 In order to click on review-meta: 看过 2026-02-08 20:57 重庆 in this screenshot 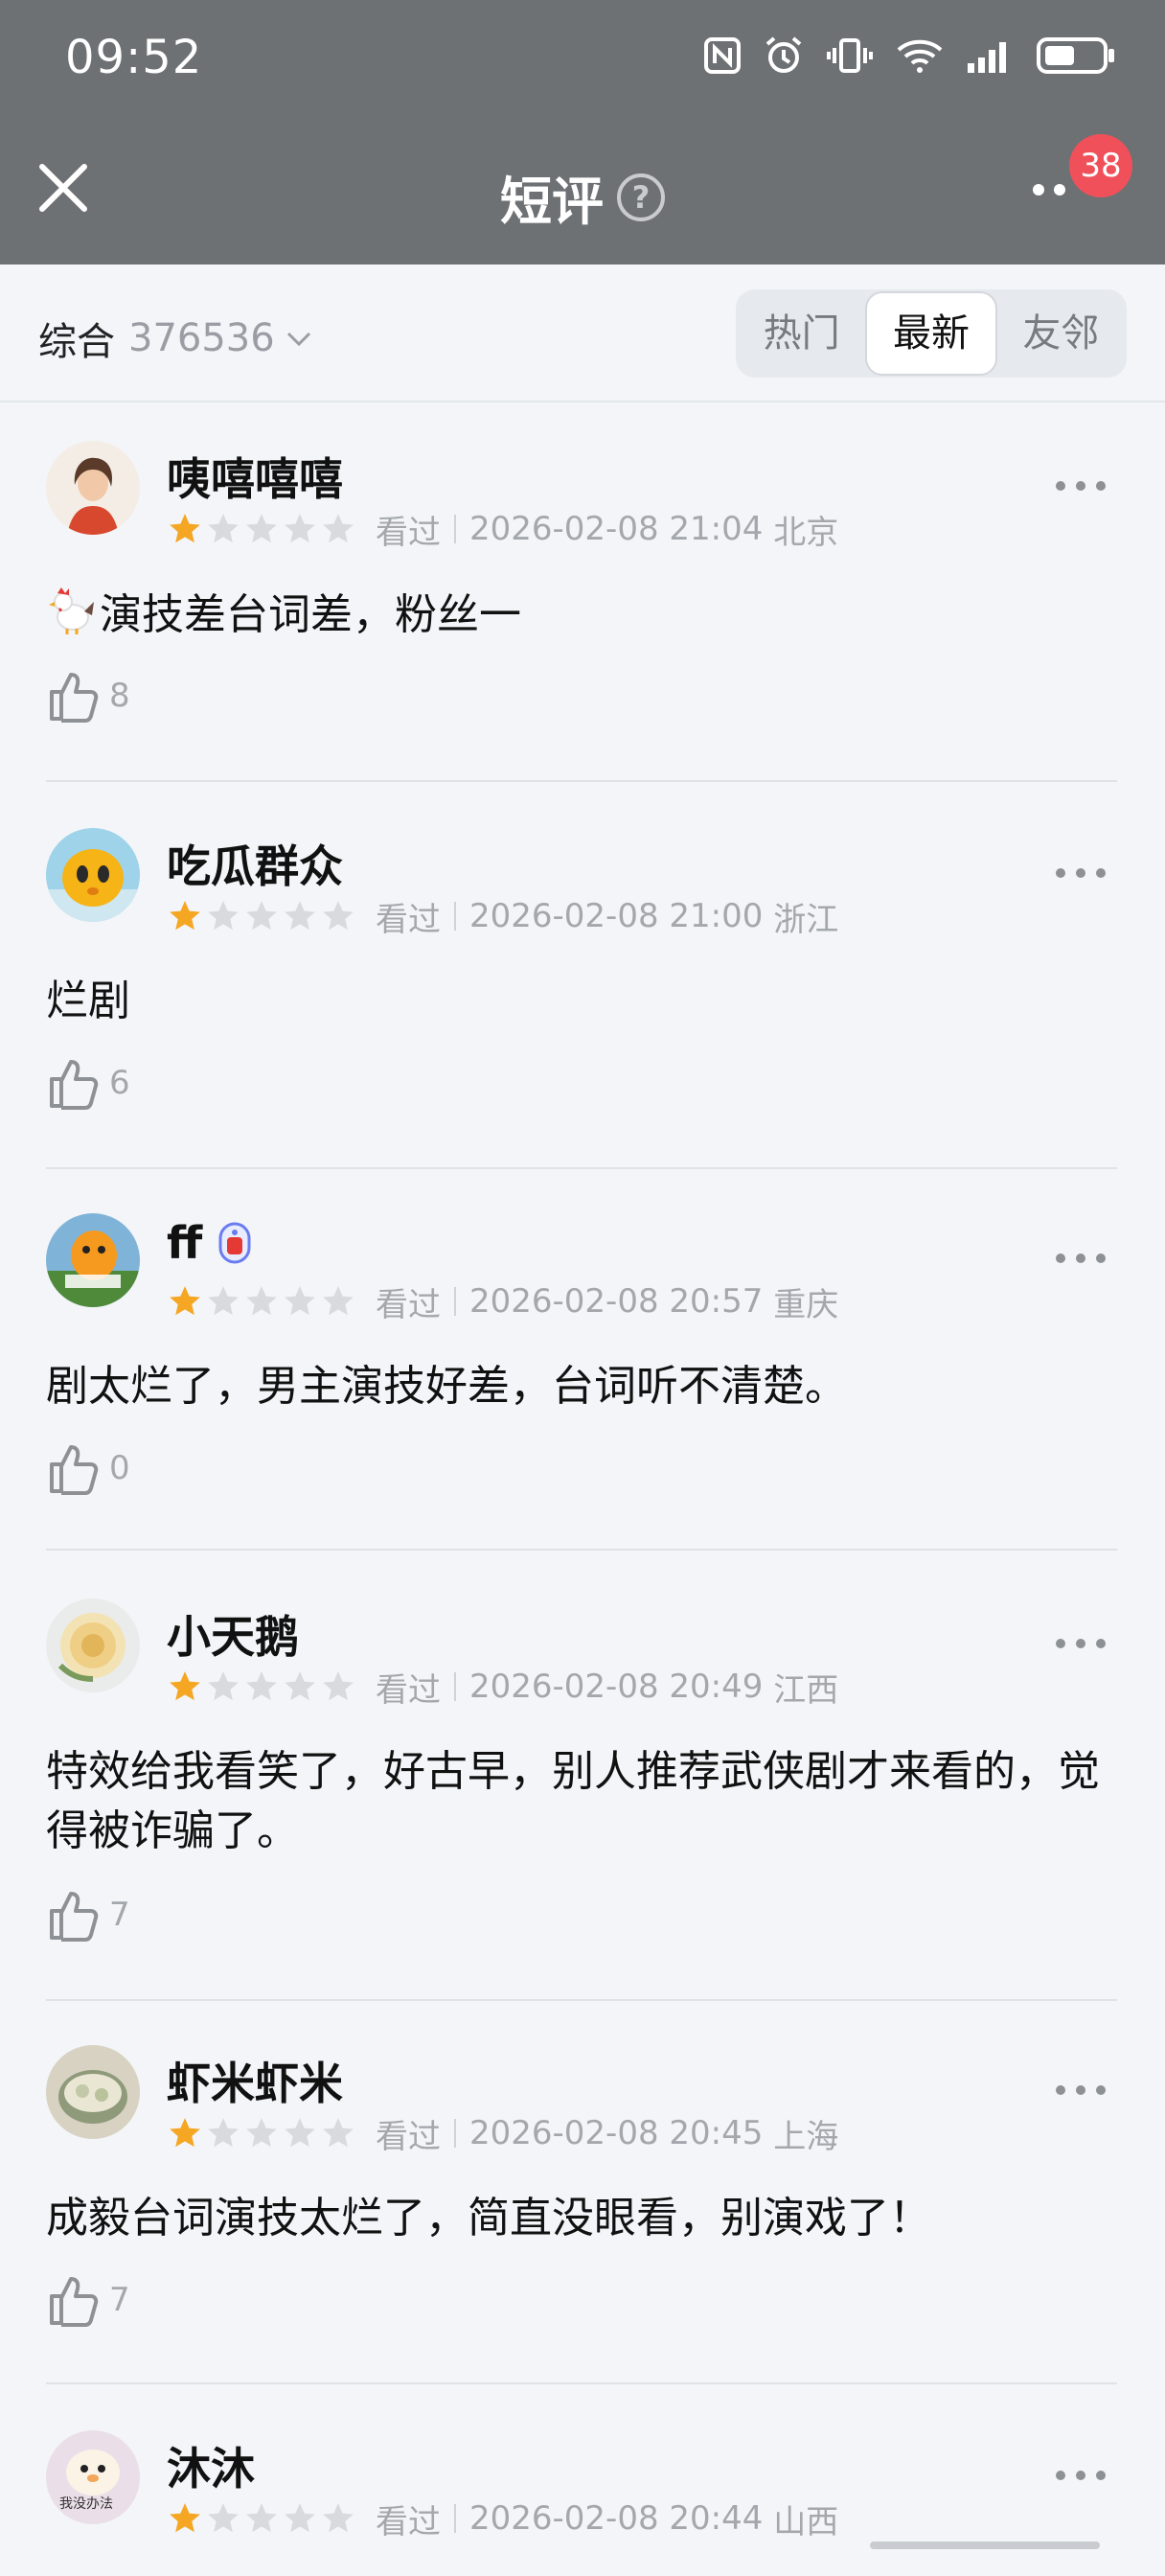, I will do `click(503, 1302)`.